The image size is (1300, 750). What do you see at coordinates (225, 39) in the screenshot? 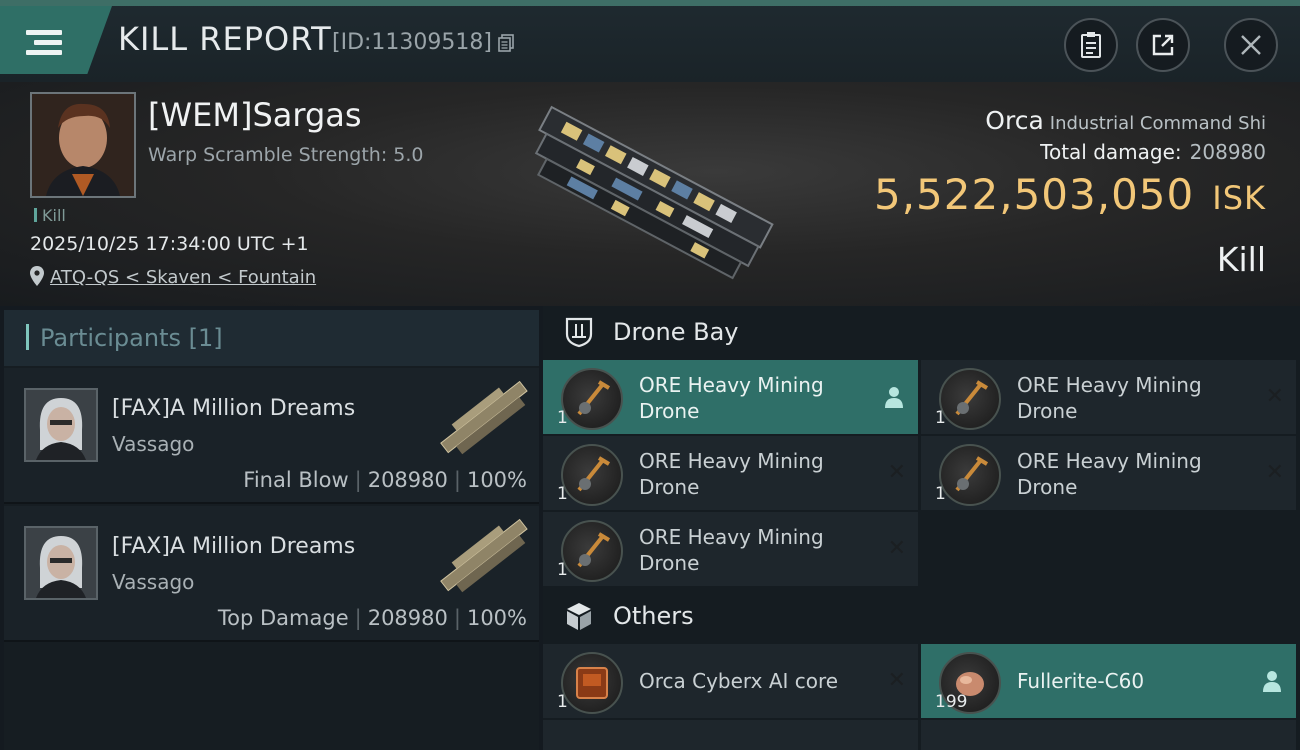
I see `page-title: KILL REPORT` at bounding box center [225, 39].